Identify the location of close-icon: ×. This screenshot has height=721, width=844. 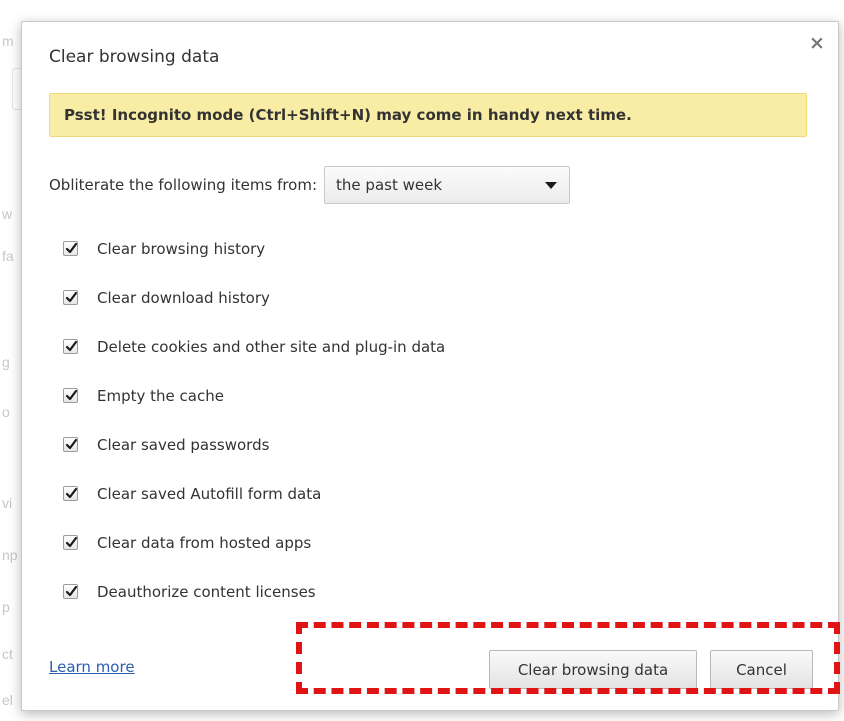
(817, 43).